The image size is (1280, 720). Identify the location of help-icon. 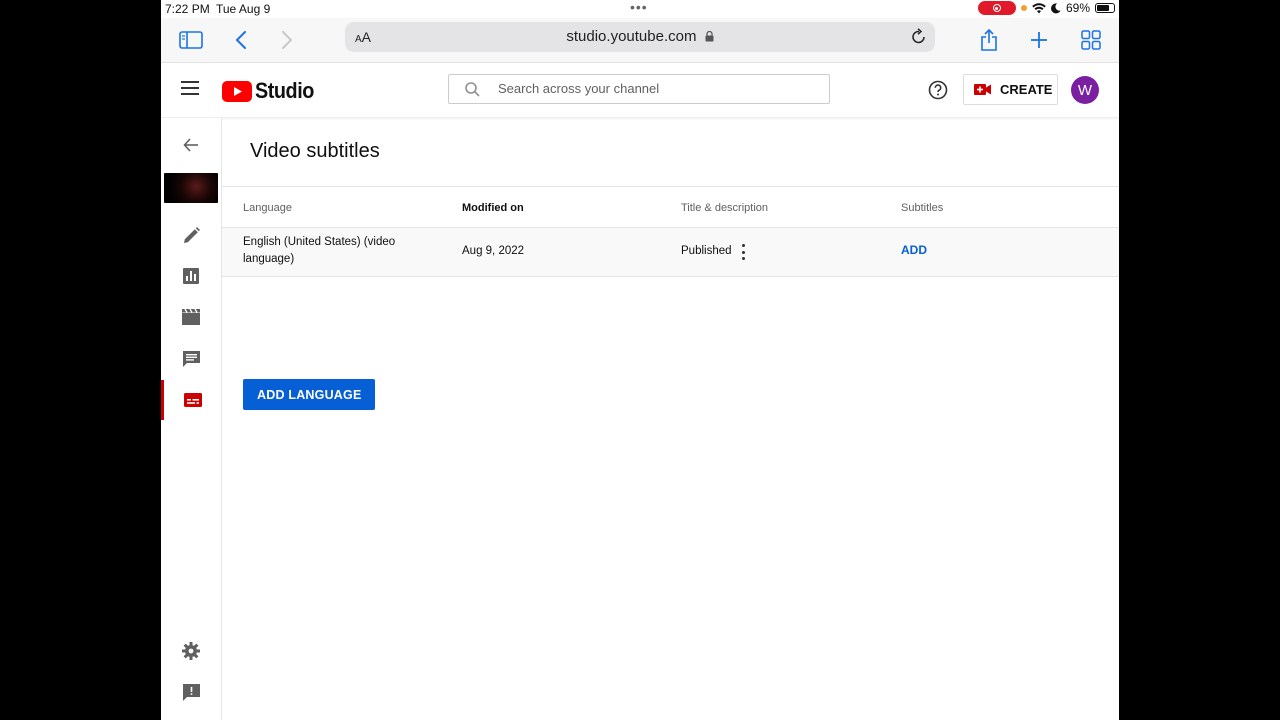
(938, 90).